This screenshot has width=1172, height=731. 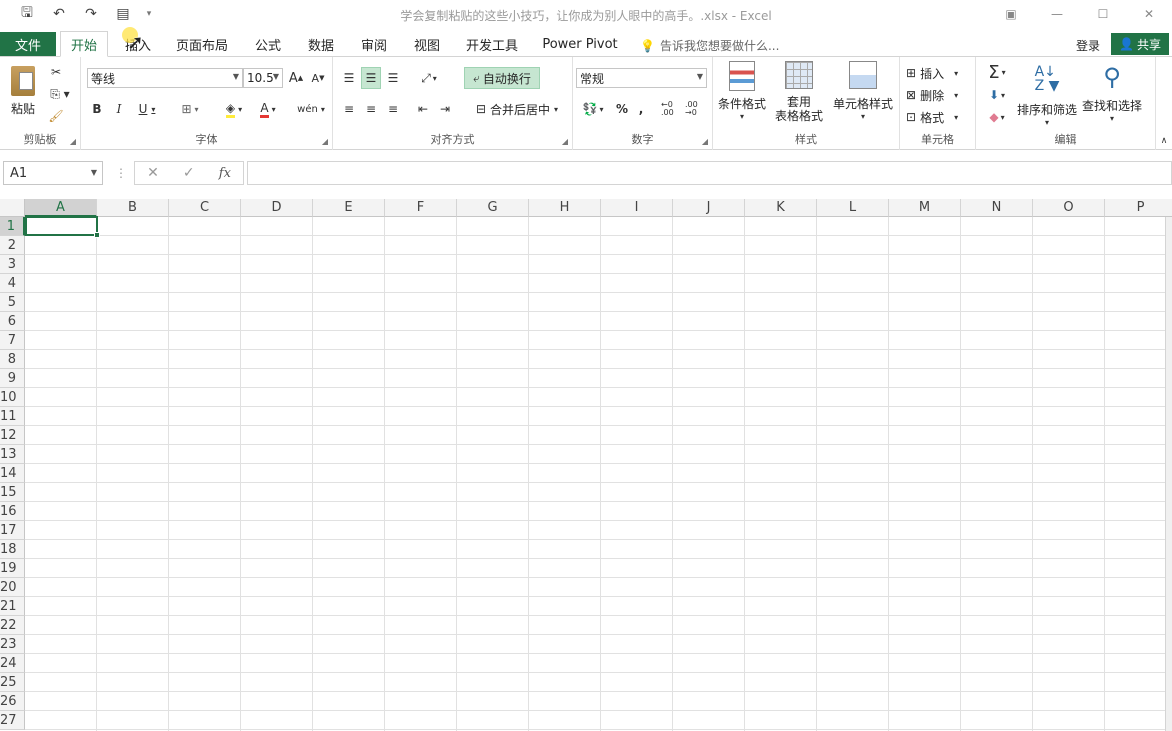 I want to click on align-left-icon: ≡, so click(x=349, y=109).